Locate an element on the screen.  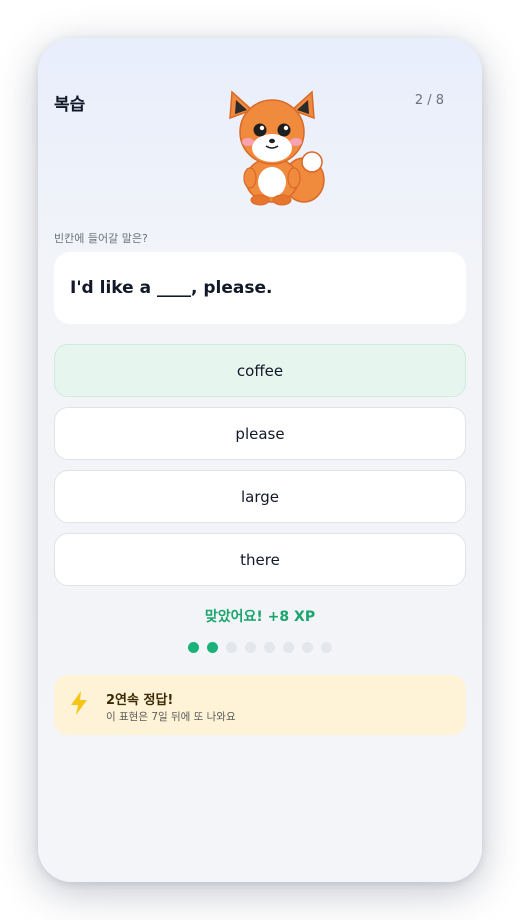
answer-option-label: coffee is located at coordinates (260, 370).